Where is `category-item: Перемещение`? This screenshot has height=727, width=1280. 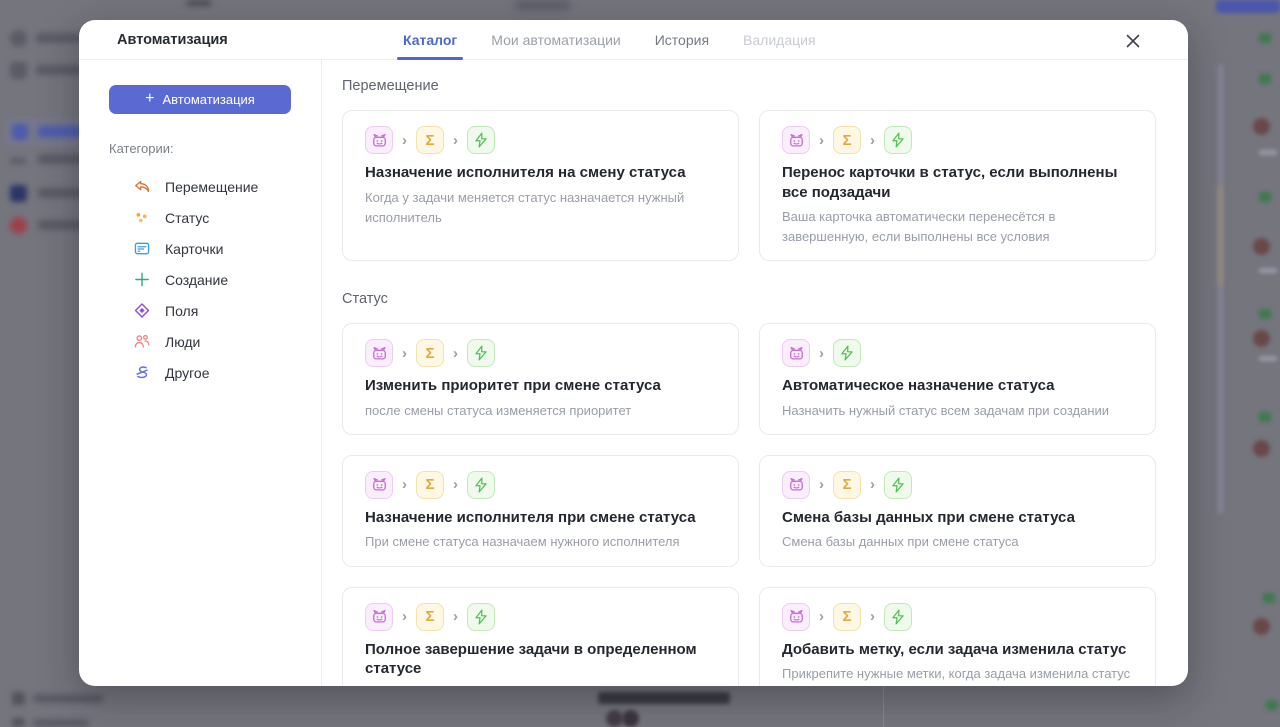
category-item: Перемещение is located at coordinates (215, 186).